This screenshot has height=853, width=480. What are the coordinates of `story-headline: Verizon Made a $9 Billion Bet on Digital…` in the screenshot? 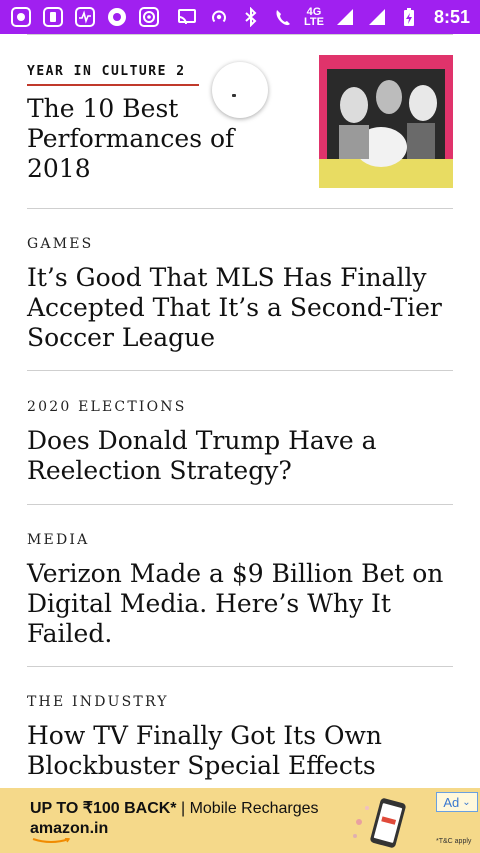 It's located at (240, 604).